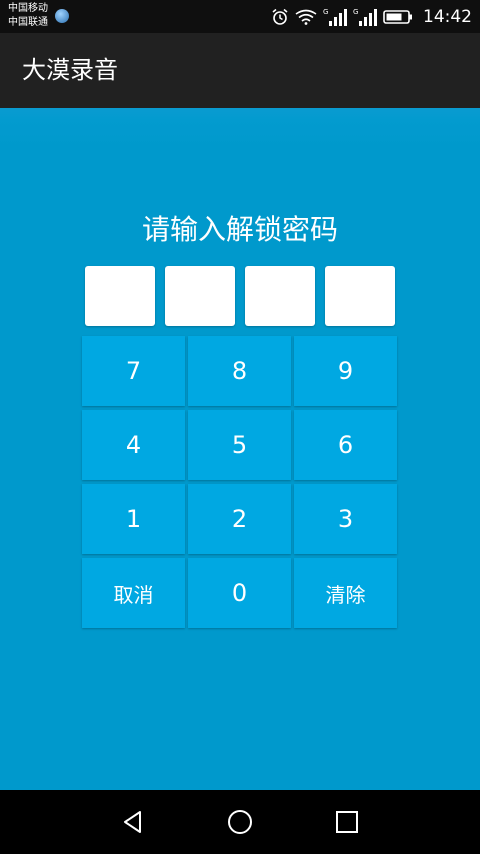 Image resolution: width=480 pixels, height=854 pixels. I want to click on back-icon, so click(133, 822).